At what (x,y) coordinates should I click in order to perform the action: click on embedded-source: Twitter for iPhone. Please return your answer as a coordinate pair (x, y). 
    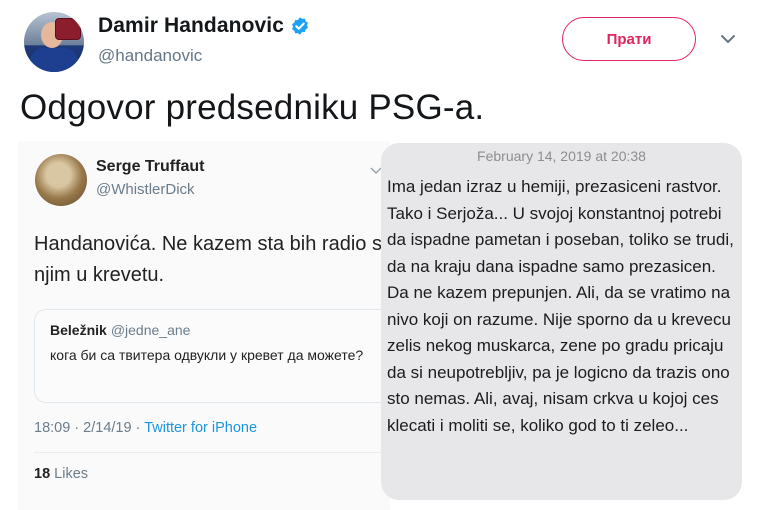
    Looking at the image, I should click on (201, 428).